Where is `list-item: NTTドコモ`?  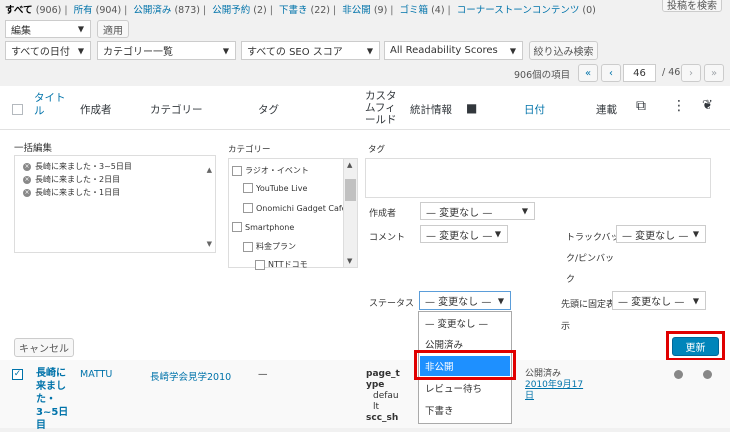 list-item: NTTドコモ is located at coordinates (281, 264).